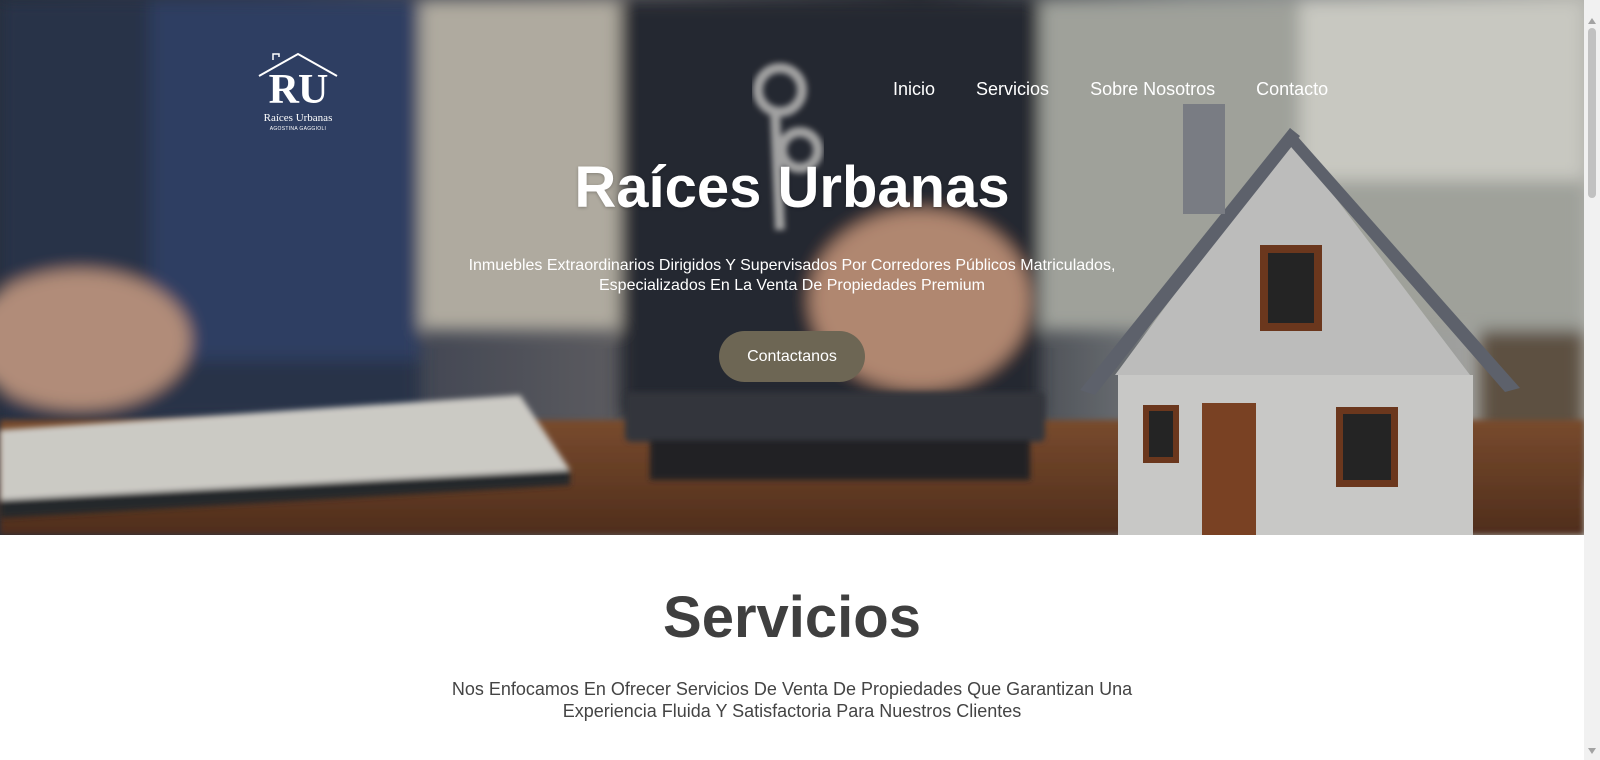 The image size is (1600, 760). Describe the element at coordinates (1012, 89) in the screenshot. I see `nav-link-servicios: Servicios` at that location.